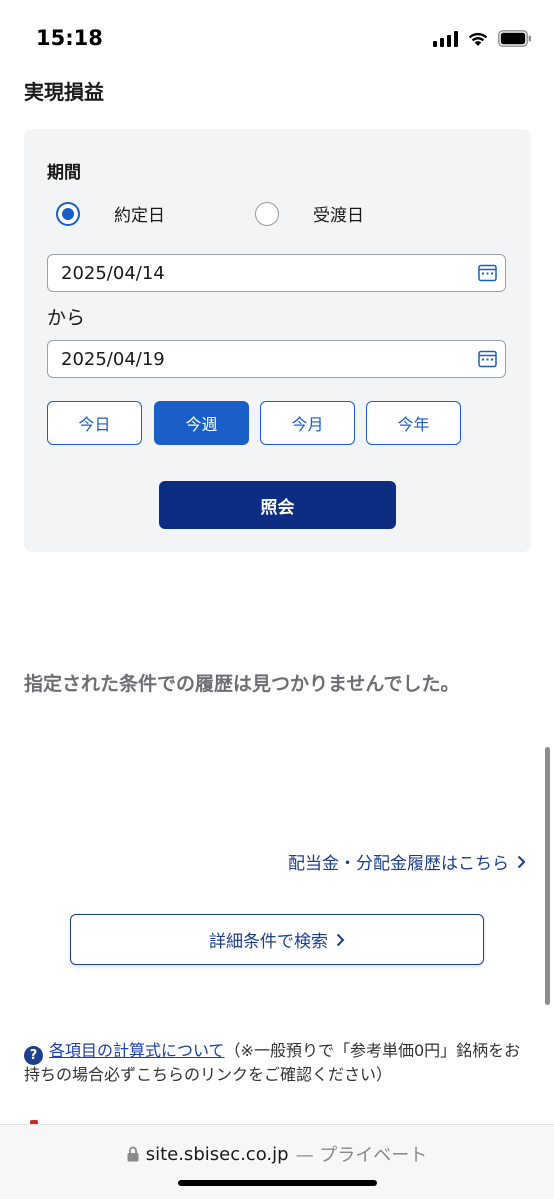  I want to click on from-date-input: 2025/04/14, so click(276, 273).